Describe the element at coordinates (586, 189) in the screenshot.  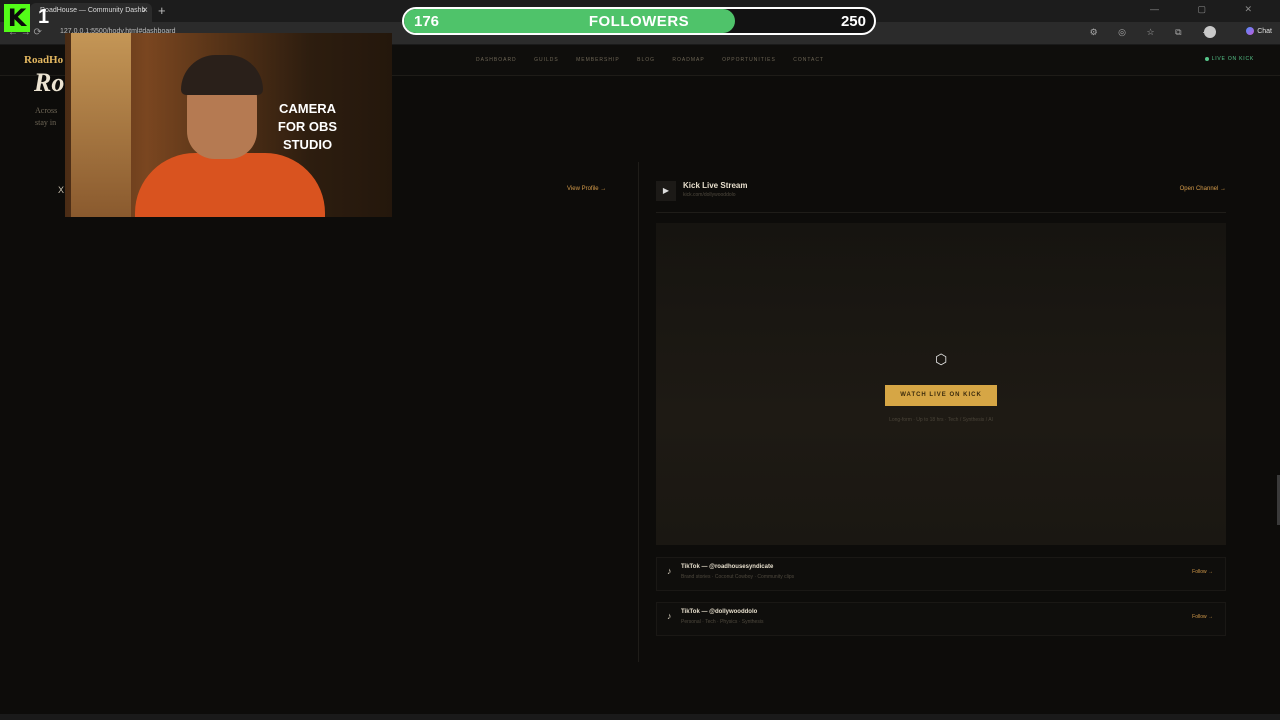
I see `view-profile-link: View Profile →` at that location.